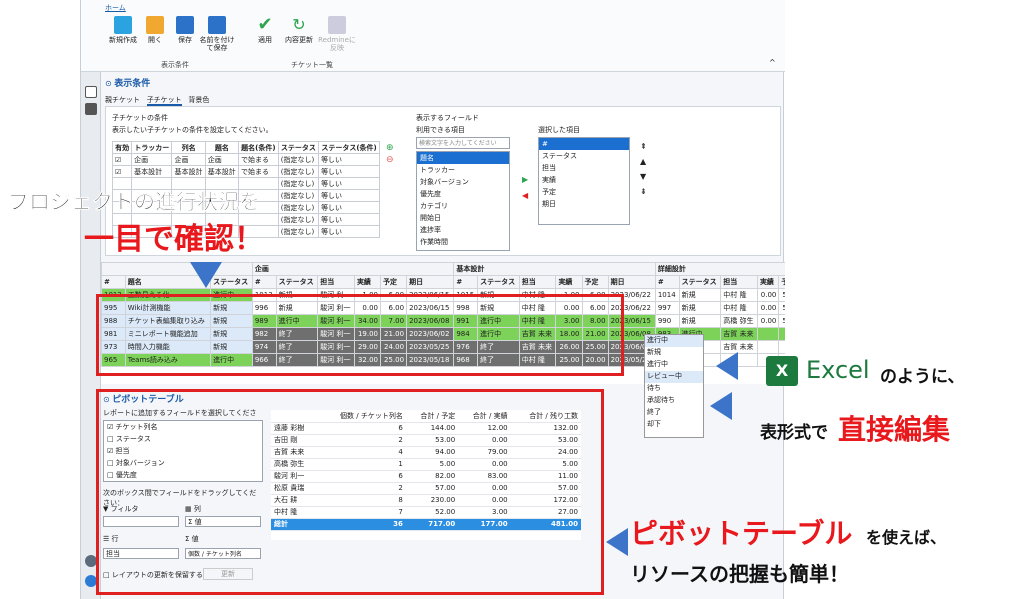 This screenshot has height=599, width=1024. I want to click on list-item: トラッカー, so click(463, 170).